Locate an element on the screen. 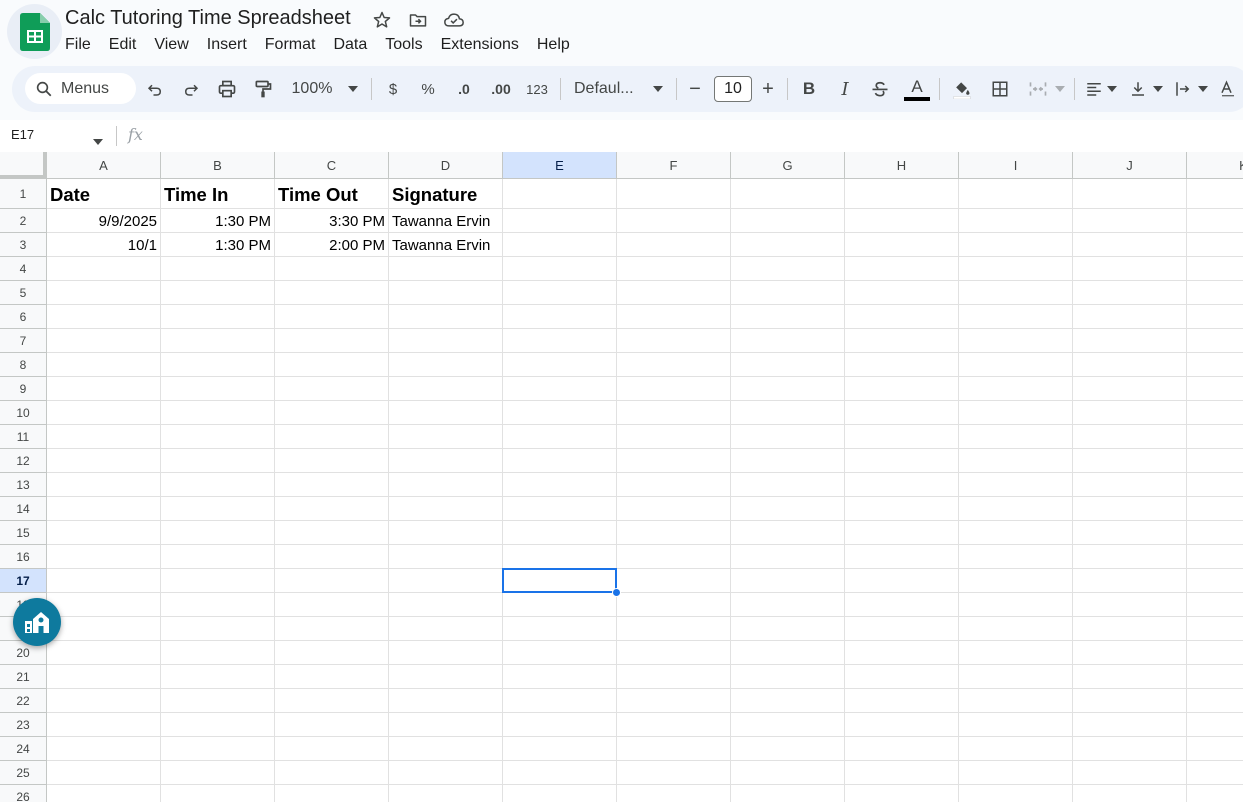 The width and height of the screenshot is (1243, 802). cell-d25 is located at coordinates (446, 773).